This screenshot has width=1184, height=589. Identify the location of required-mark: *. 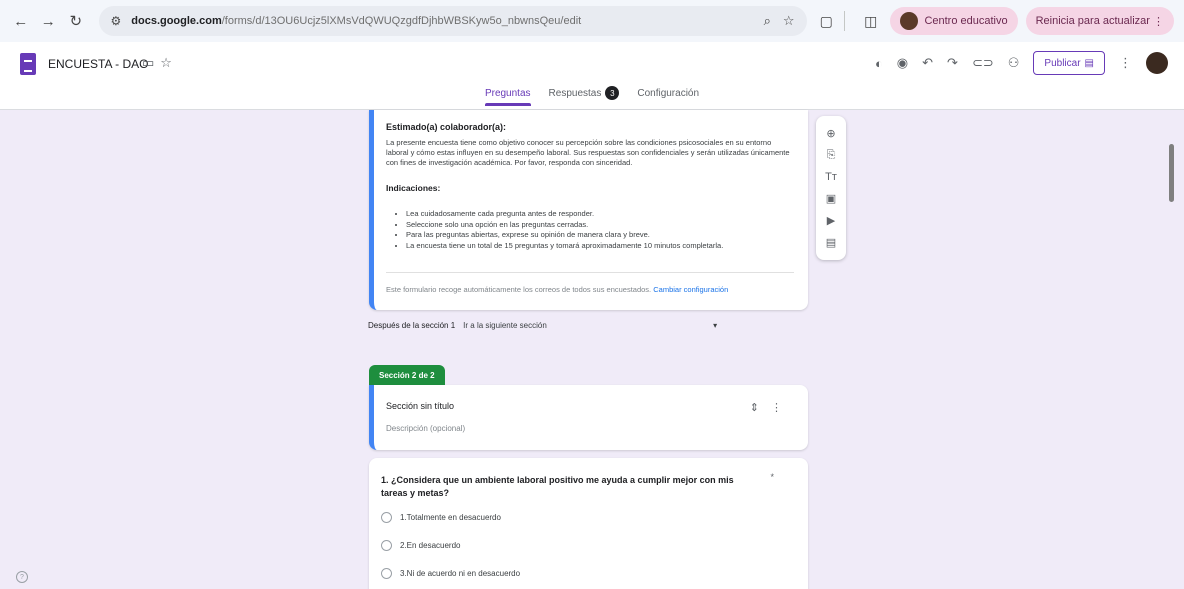
(772, 477).